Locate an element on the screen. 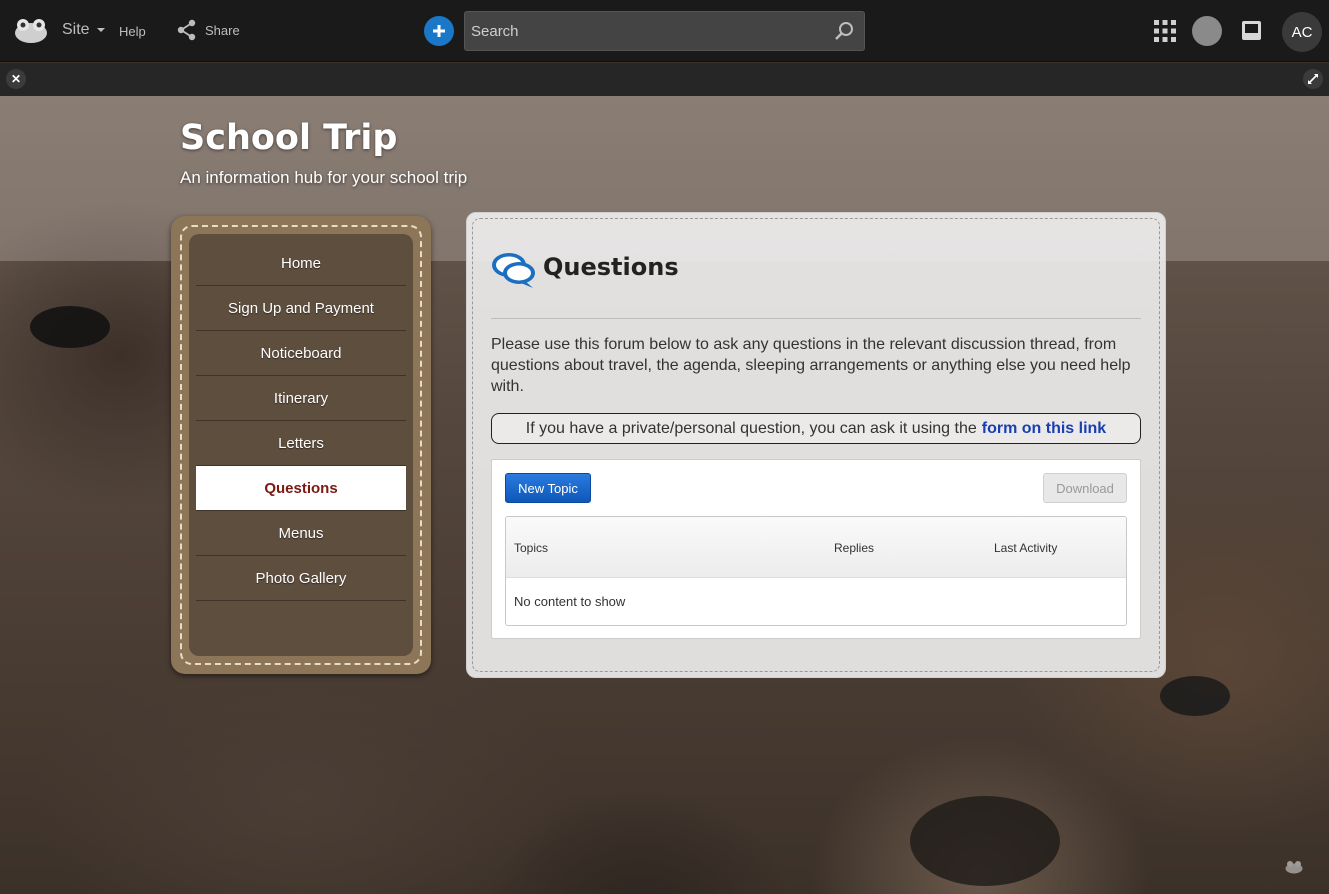  expand-icon is located at coordinates (1313, 79).